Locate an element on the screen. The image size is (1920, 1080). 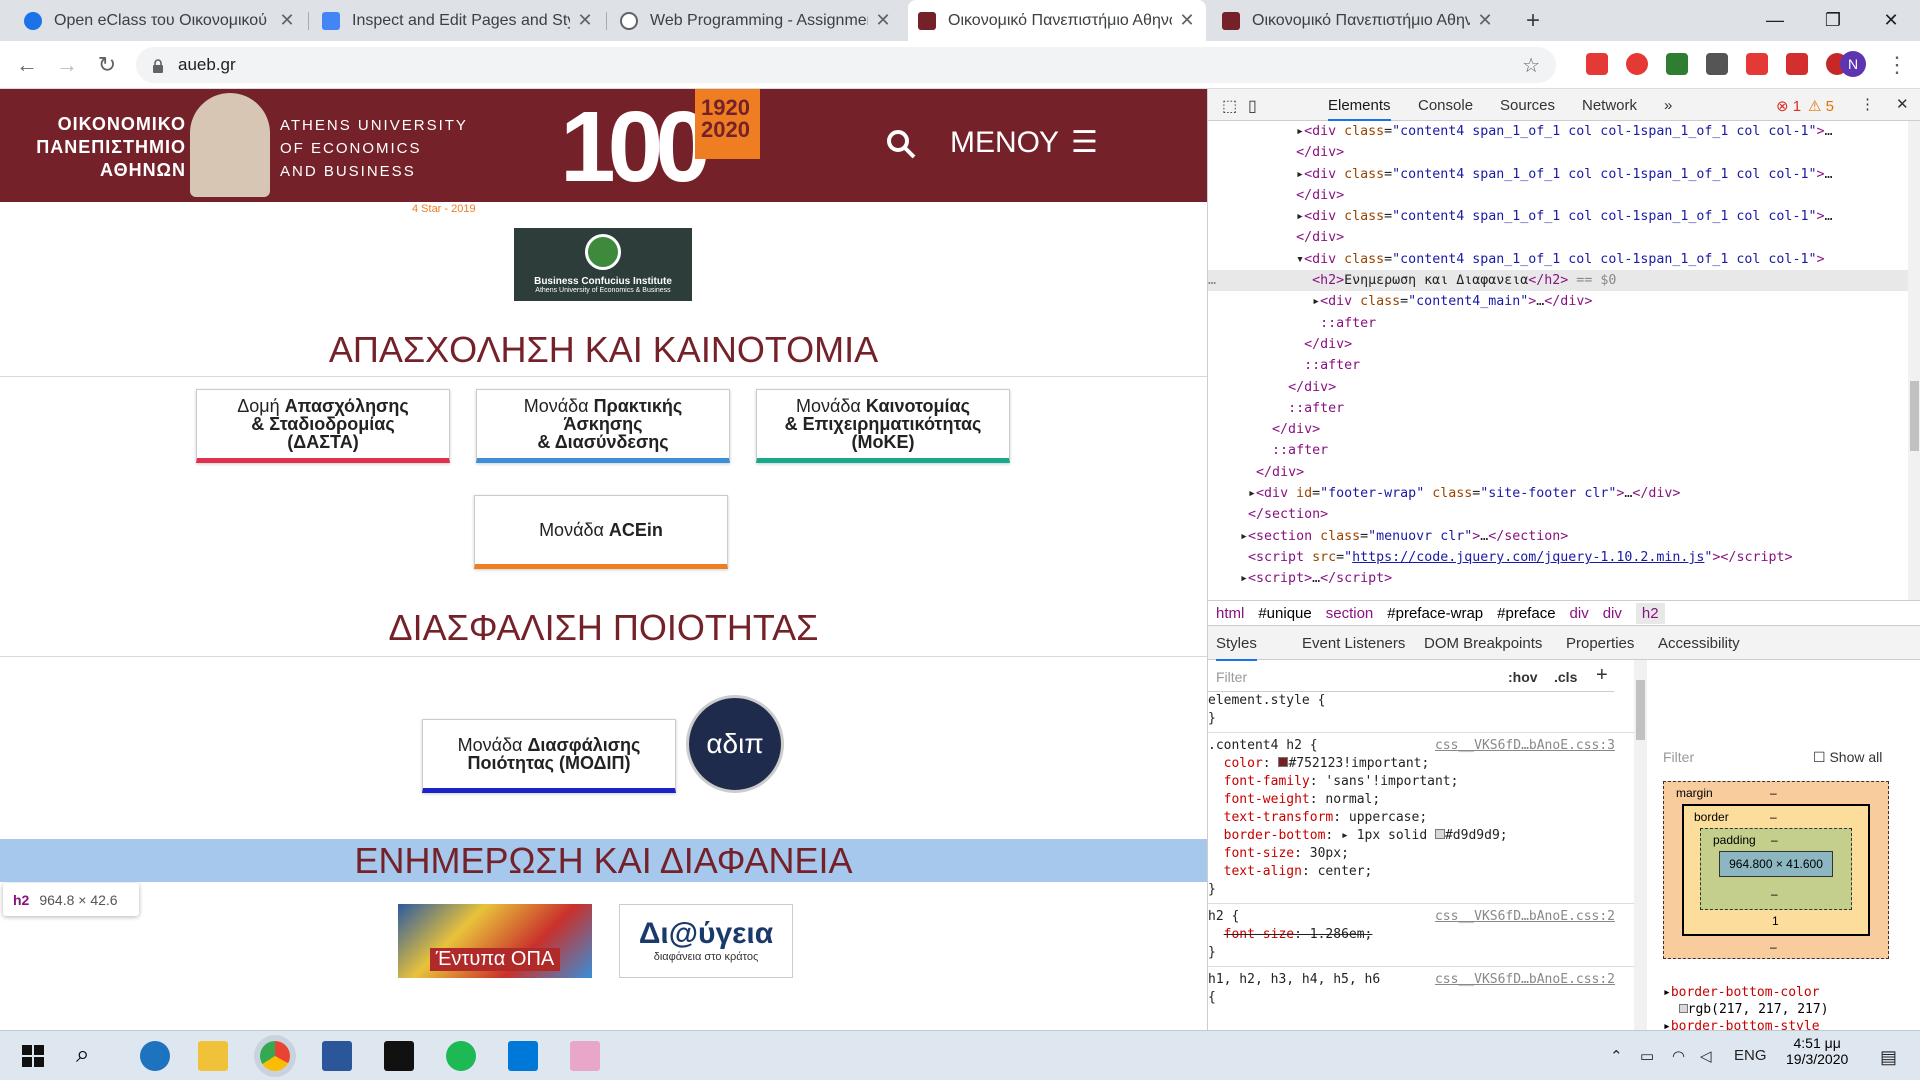
dom-line: ▸<script>…</script> is located at coordinates (1558, 578).